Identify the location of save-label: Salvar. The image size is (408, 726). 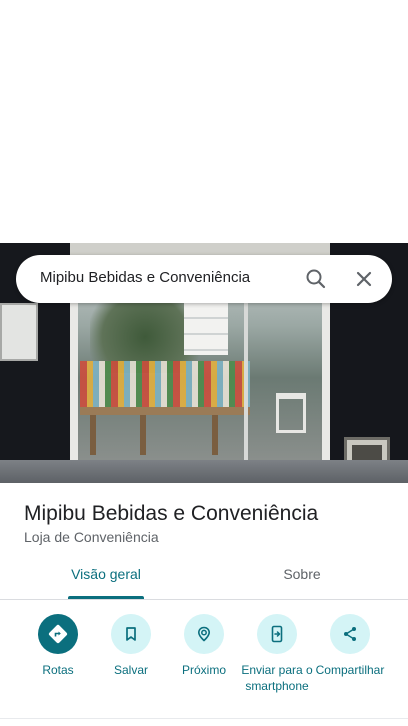
(131, 670).